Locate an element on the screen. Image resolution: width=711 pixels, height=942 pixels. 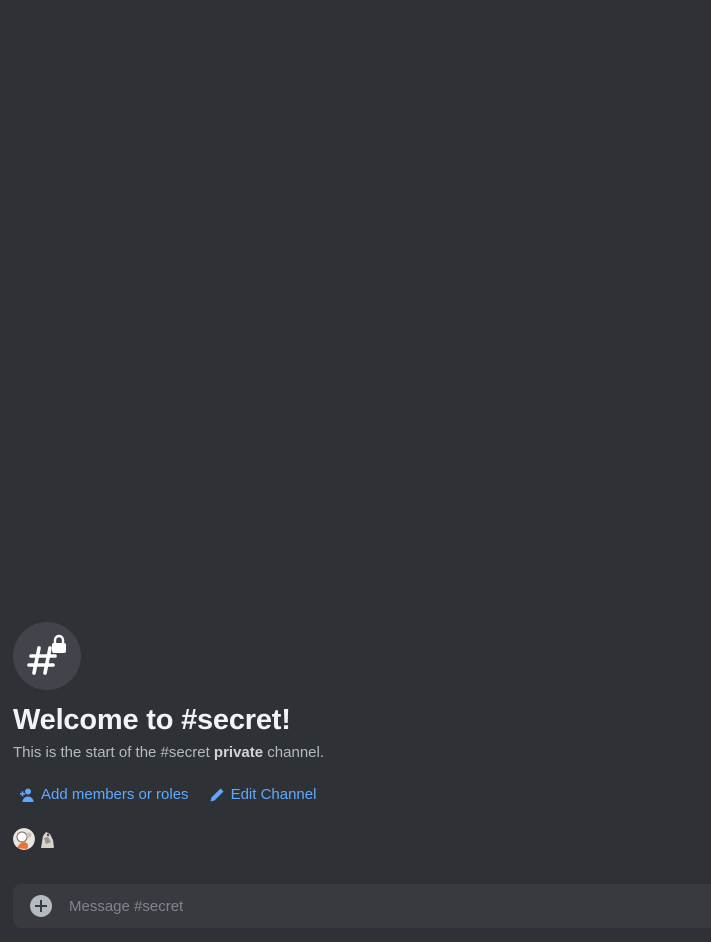
pencil-icon is located at coordinates (217, 795).